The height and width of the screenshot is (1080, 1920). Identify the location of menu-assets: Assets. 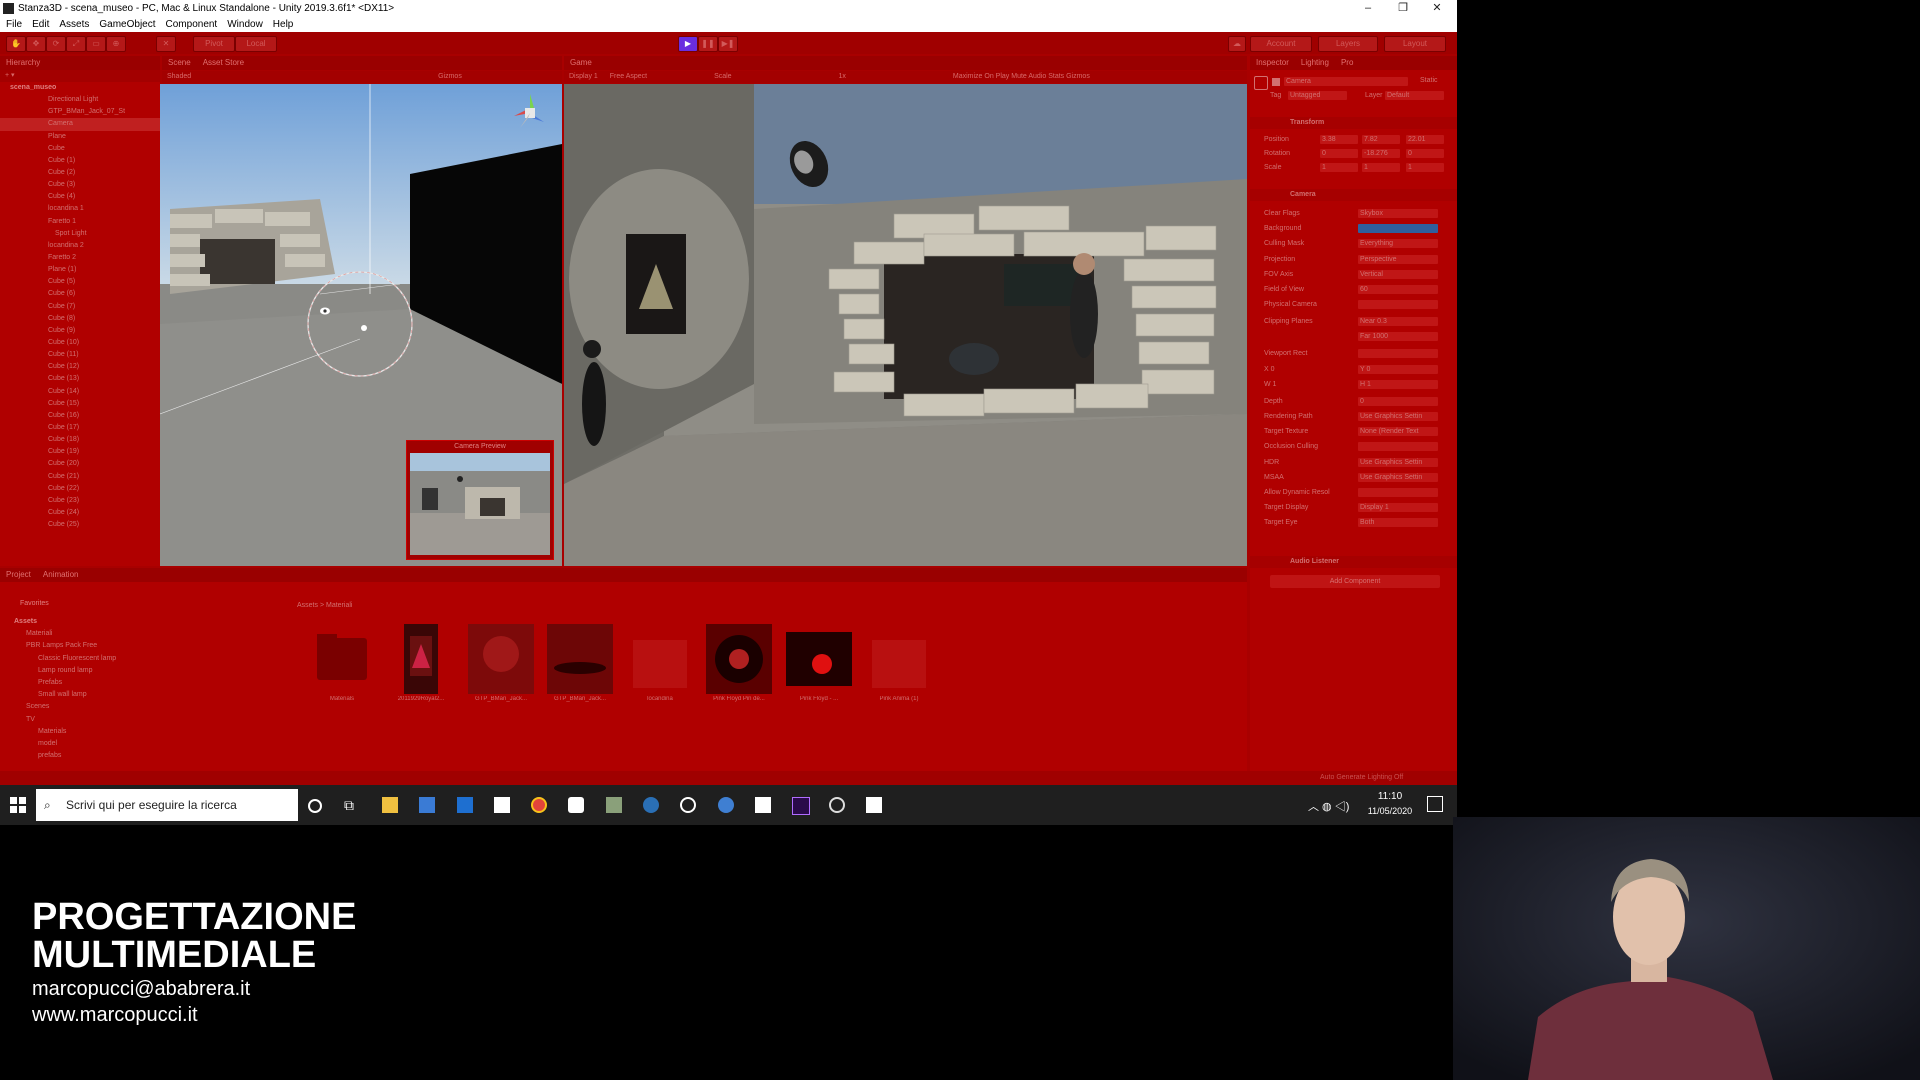
(73, 24).